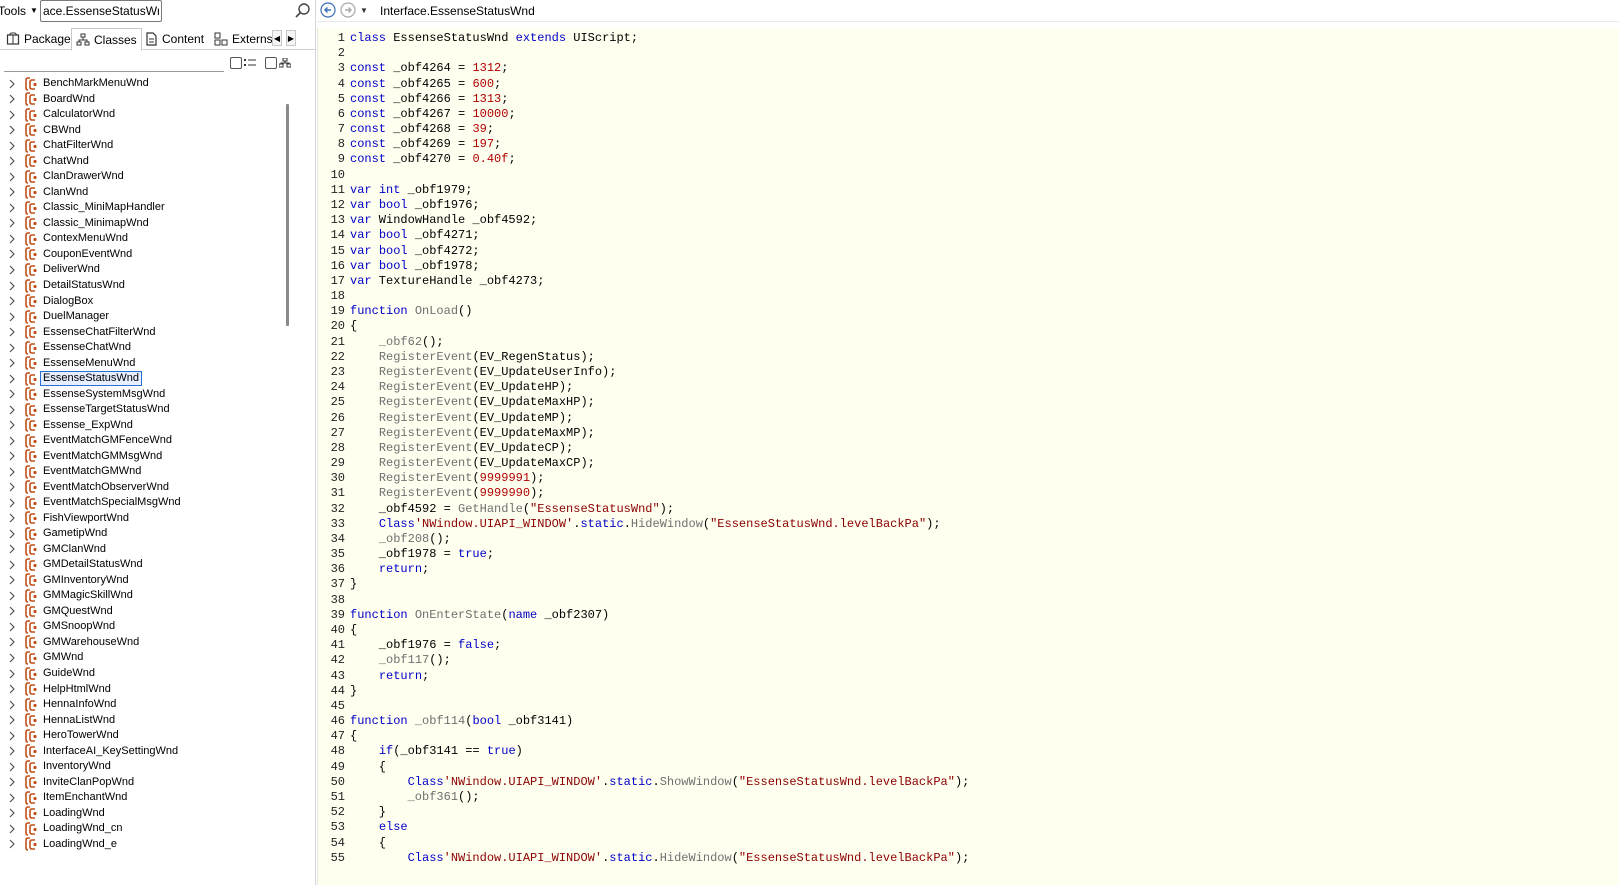  Describe the element at coordinates (140, 301) in the screenshot. I see `tree-item: DialogBox` at that location.